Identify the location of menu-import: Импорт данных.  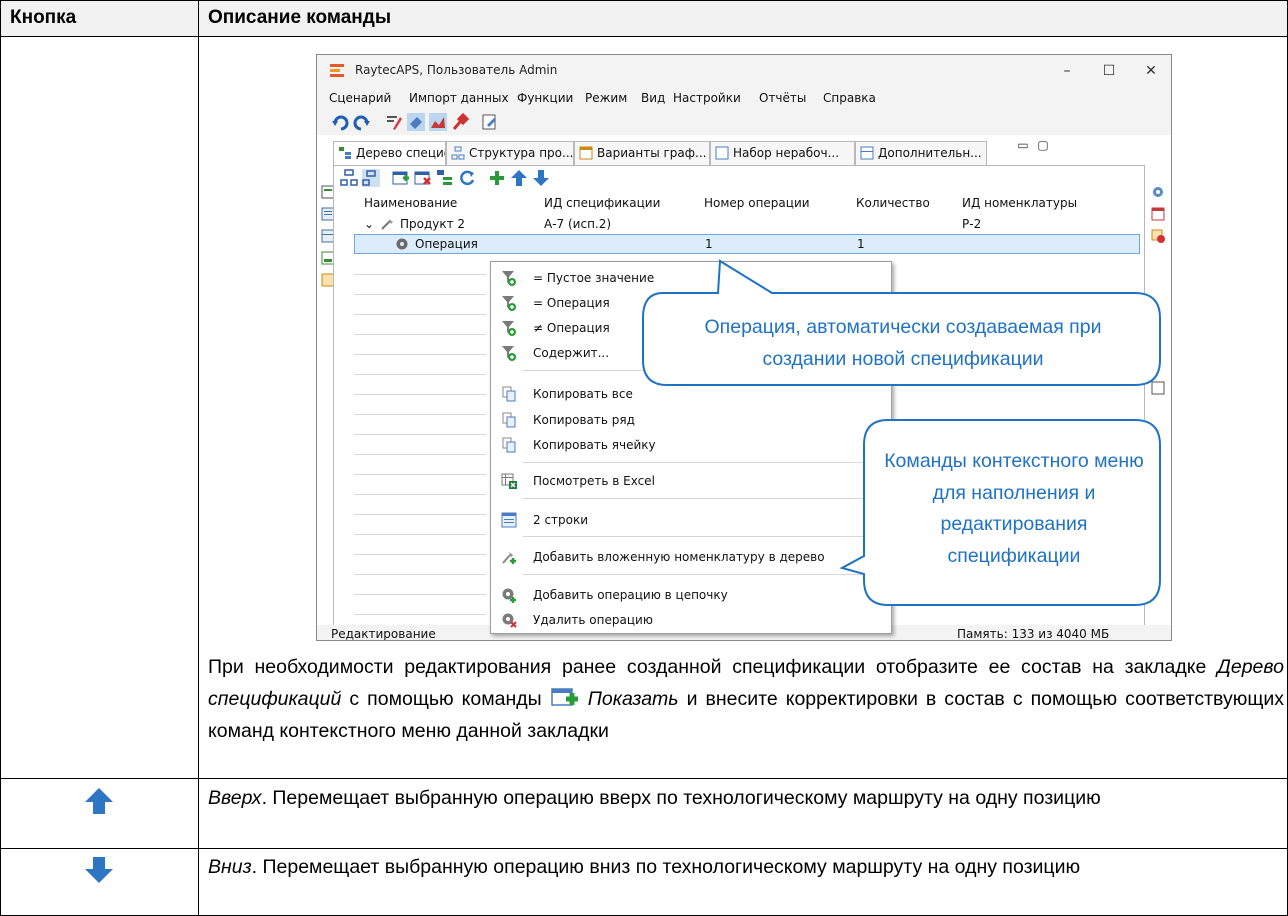
(459, 98).